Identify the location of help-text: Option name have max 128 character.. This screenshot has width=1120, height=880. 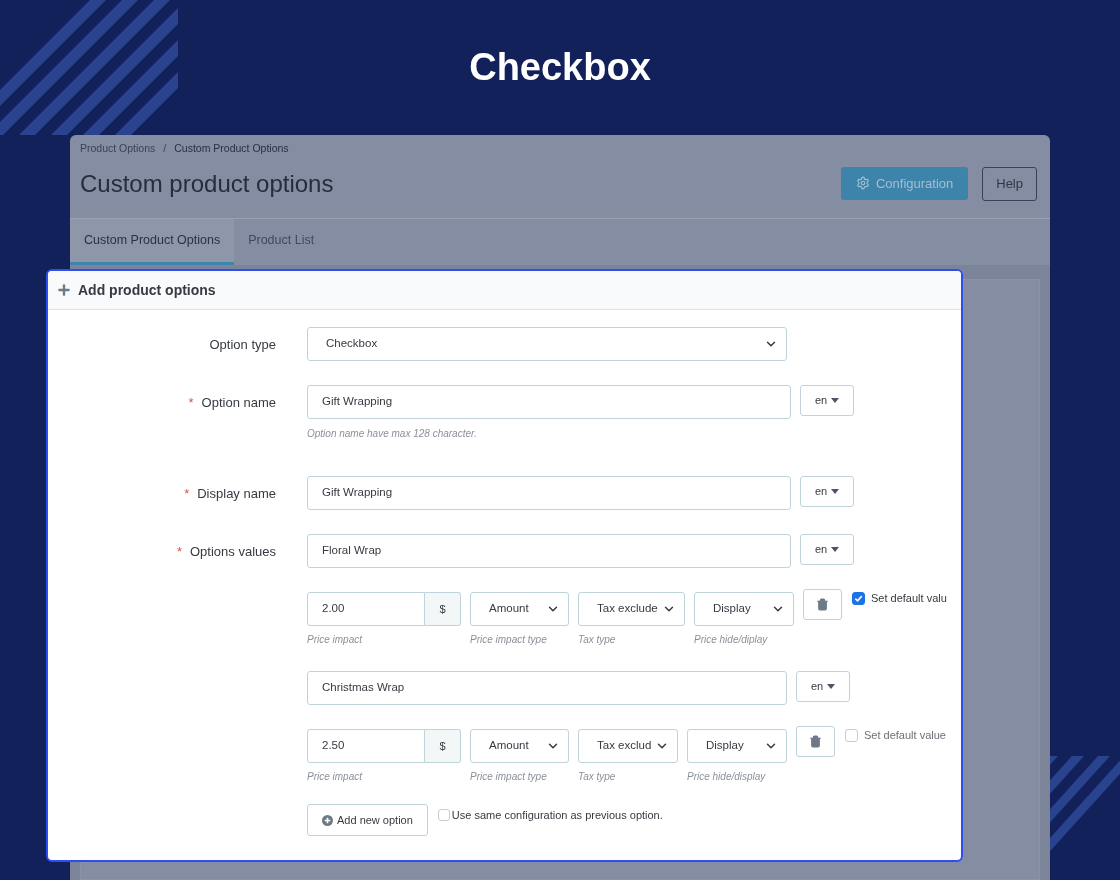
(392, 434).